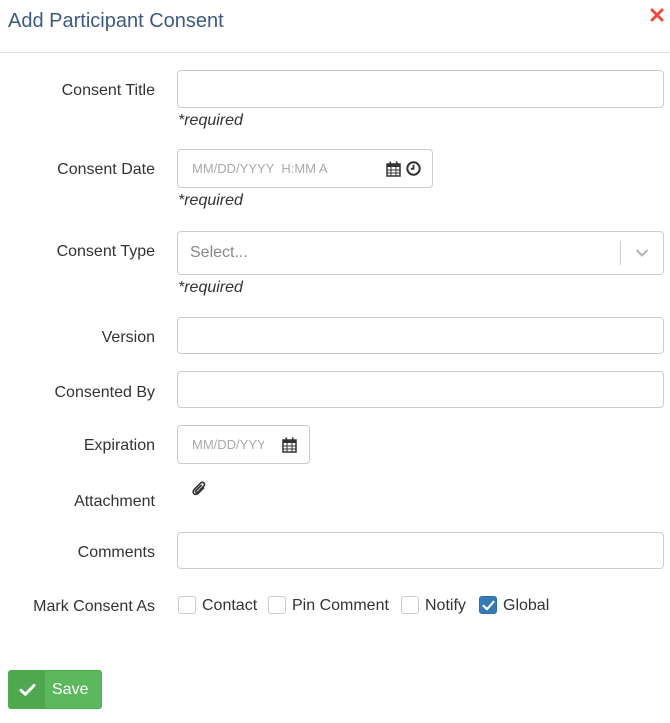 The height and width of the screenshot is (723, 670). I want to click on expiration-field, so click(243, 444).